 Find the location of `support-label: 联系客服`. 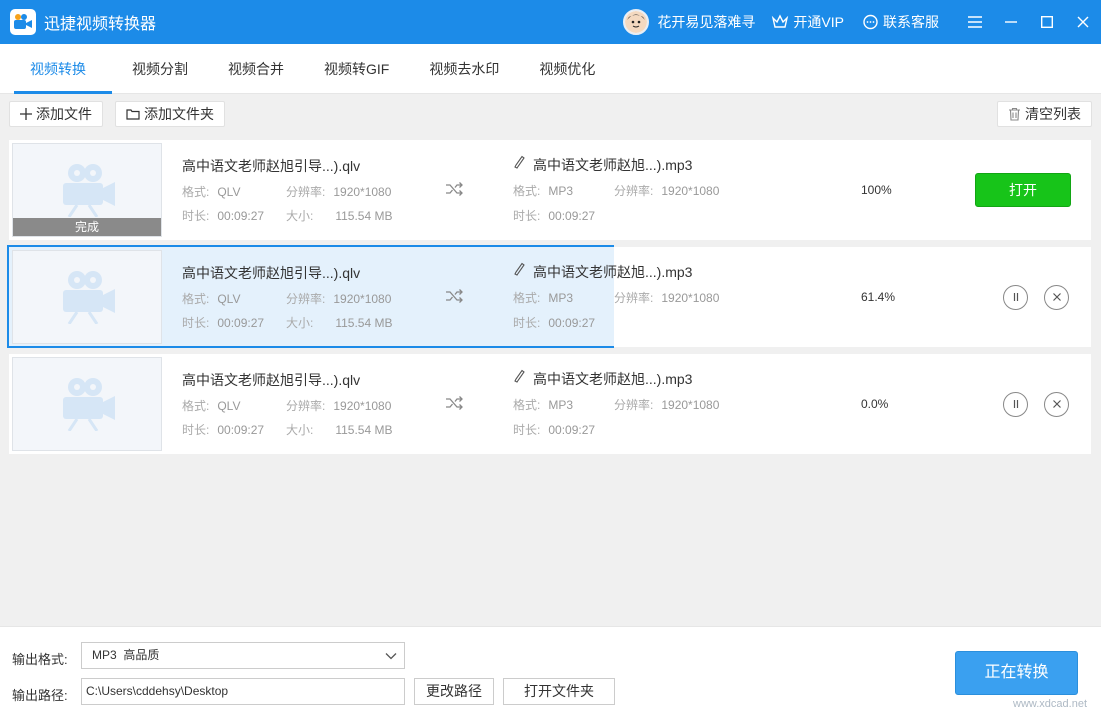

support-label: 联系客服 is located at coordinates (911, 22).